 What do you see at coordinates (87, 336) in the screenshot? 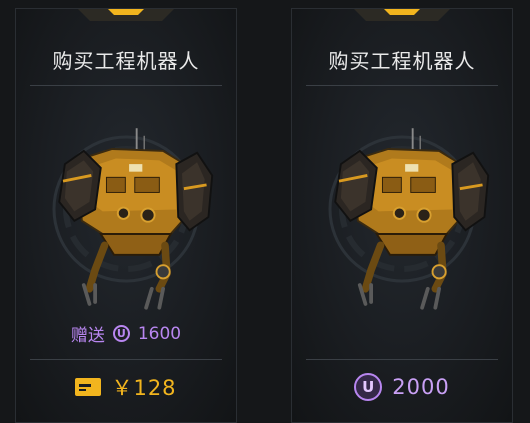
I see `bonus-label: 赠送` at bounding box center [87, 336].